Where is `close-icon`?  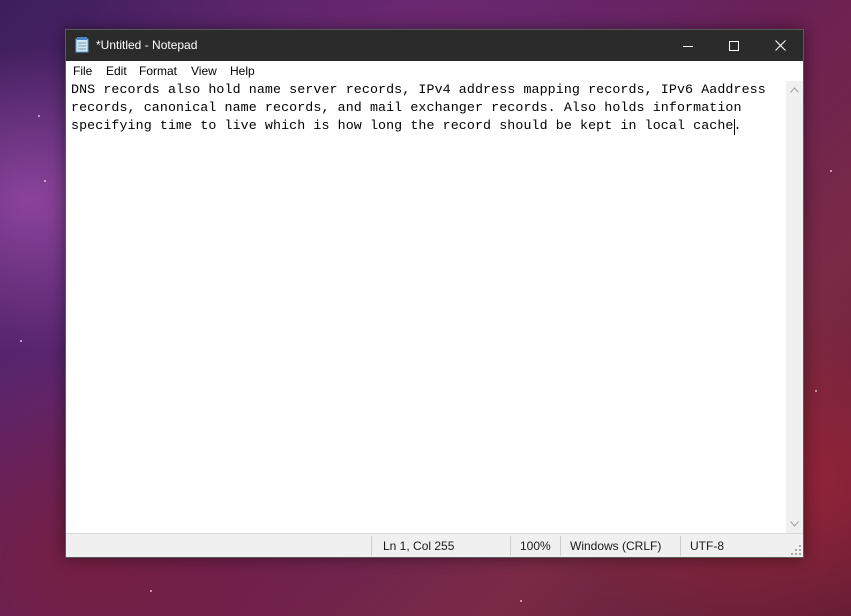 close-icon is located at coordinates (780, 45).